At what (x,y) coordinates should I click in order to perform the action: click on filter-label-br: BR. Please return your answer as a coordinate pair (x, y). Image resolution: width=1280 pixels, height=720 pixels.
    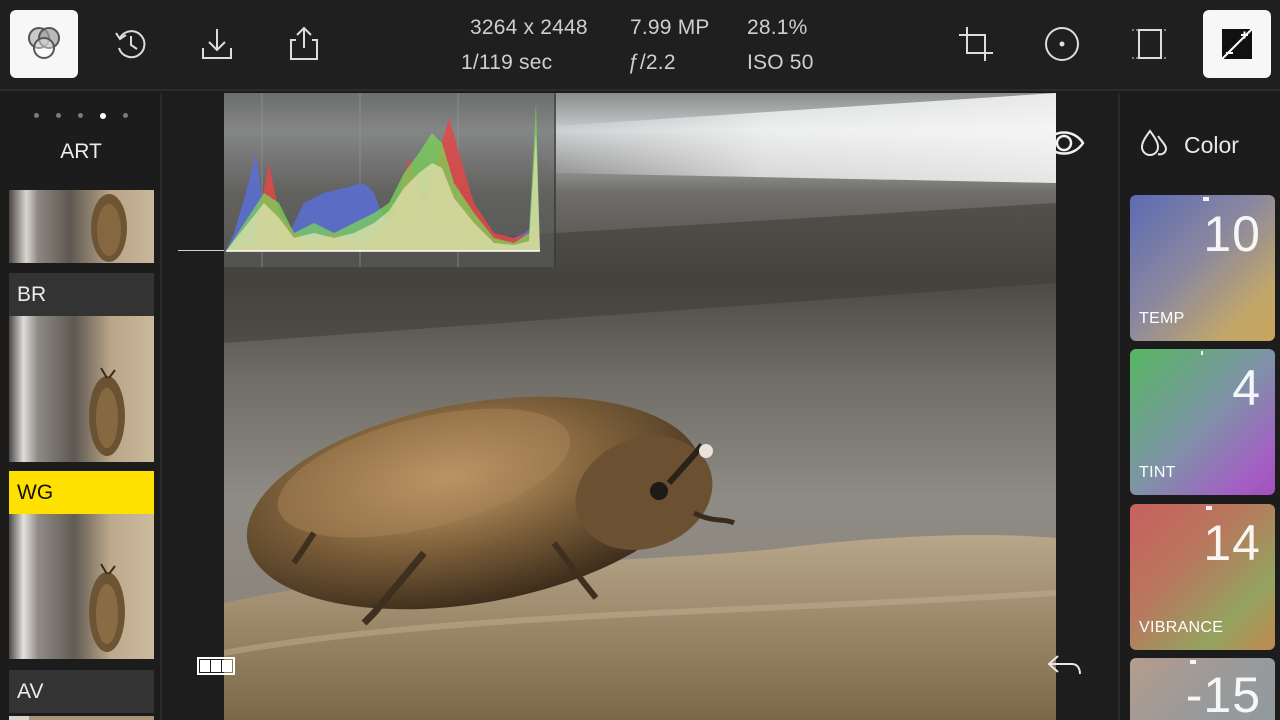
    Looking at the image, I should click on (81, 294).